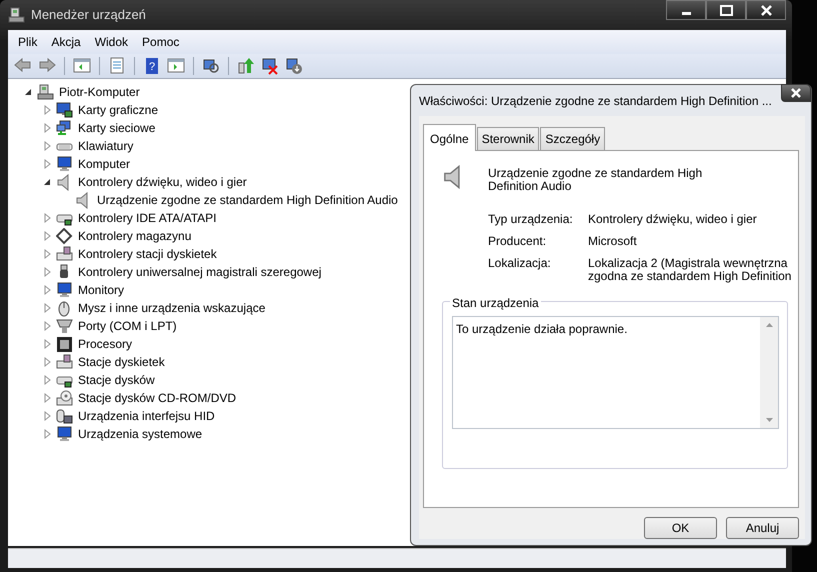 The height and width of the screenshot is (572, 817). I want to click on tree-item: Kontrolery uniwersalnej magistrali szeregowej, so click(200, 272).